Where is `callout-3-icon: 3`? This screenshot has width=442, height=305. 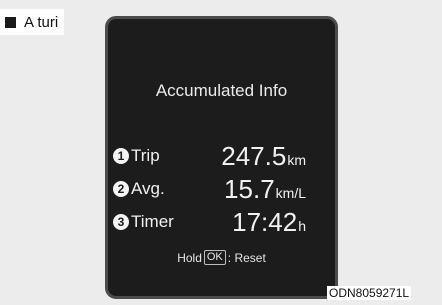 callout-3-icon: 3 is located at coordinates (121, 222).